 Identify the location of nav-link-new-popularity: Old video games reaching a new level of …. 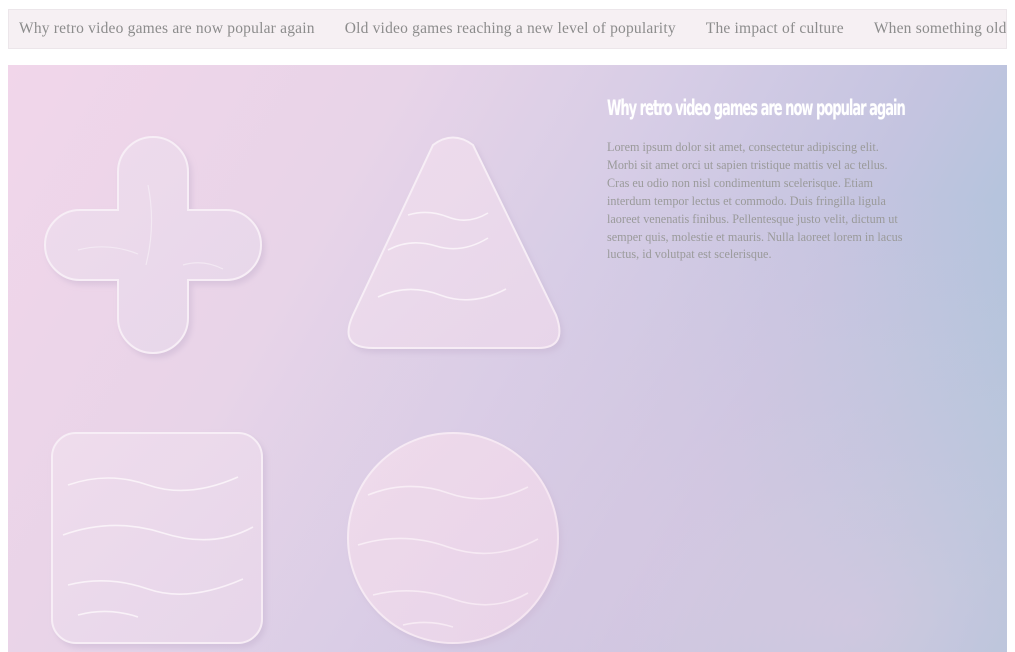
(510, 29).